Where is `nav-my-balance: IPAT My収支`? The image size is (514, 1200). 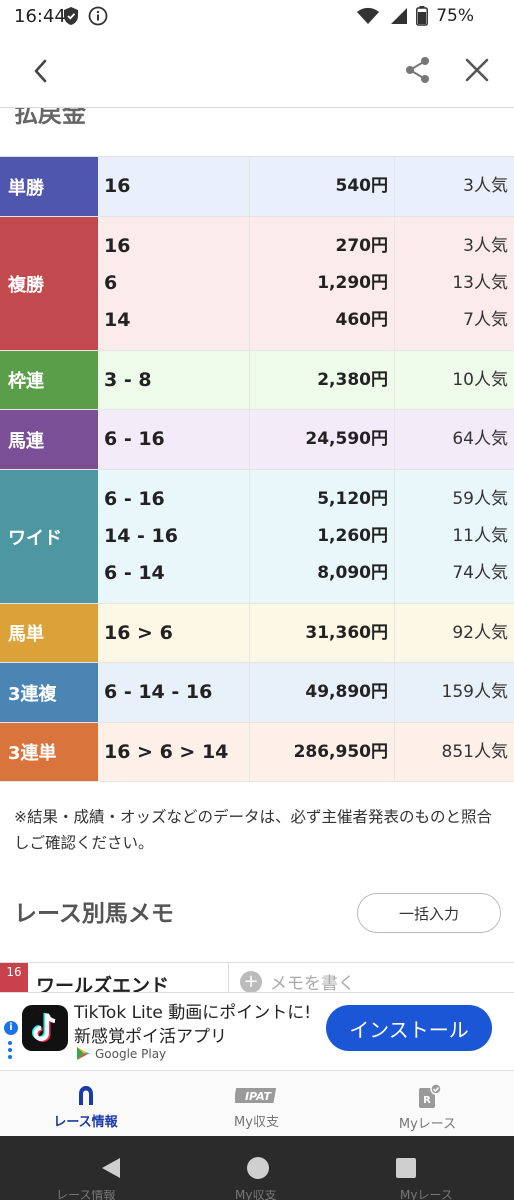
nav-my-balance: IPAT My収支 is located at coordinates (256, 1104).